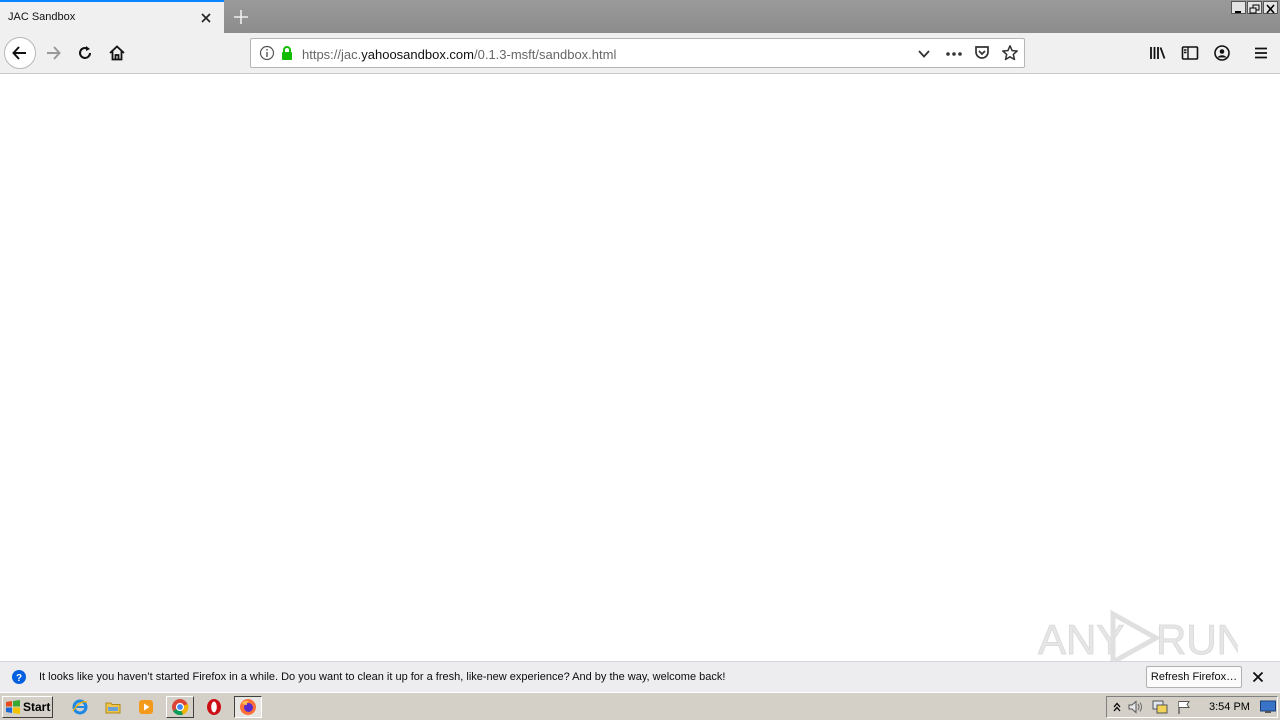  I want to click on reload-icon, so click(85, 52).